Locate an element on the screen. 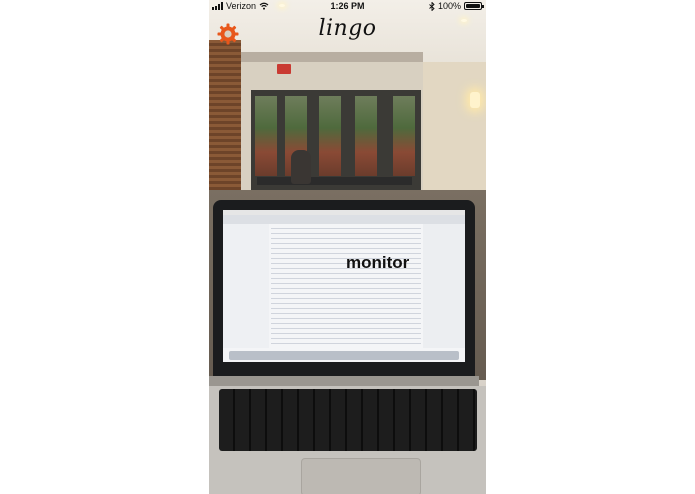 This screenshot has height=494, width=695. laptop-dock is located at coordinates (344, 355).